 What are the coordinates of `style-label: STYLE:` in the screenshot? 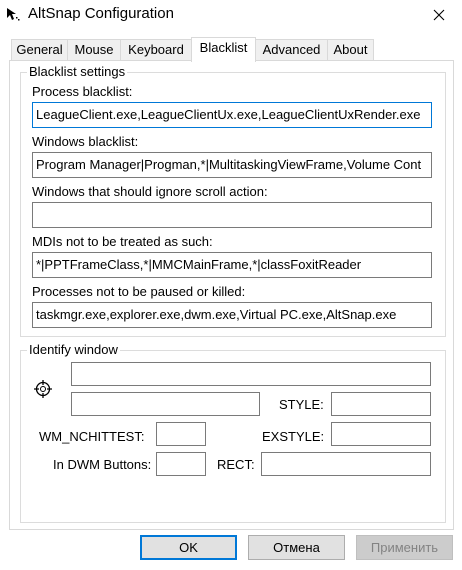 It's located at (301, 404).